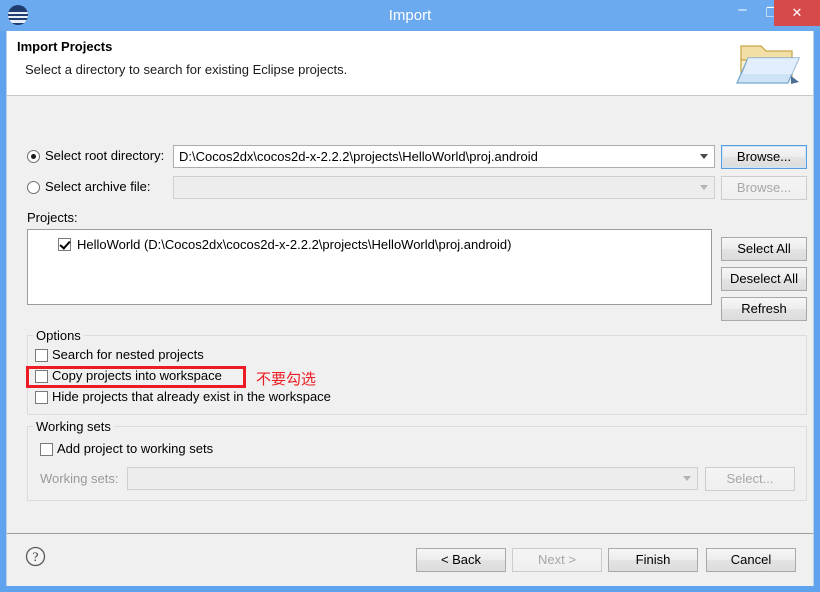 The height and width of the screenshot is (592, 820). What do you see at coordinates (557, 560) in the screenshot?
I see `next-button: Next >` at bounding box center [557, 560].